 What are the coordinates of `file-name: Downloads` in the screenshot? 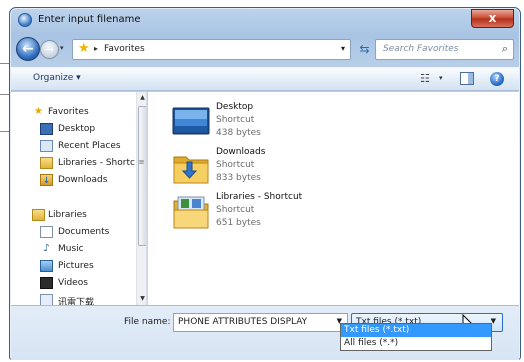 It's located at (241, 152).